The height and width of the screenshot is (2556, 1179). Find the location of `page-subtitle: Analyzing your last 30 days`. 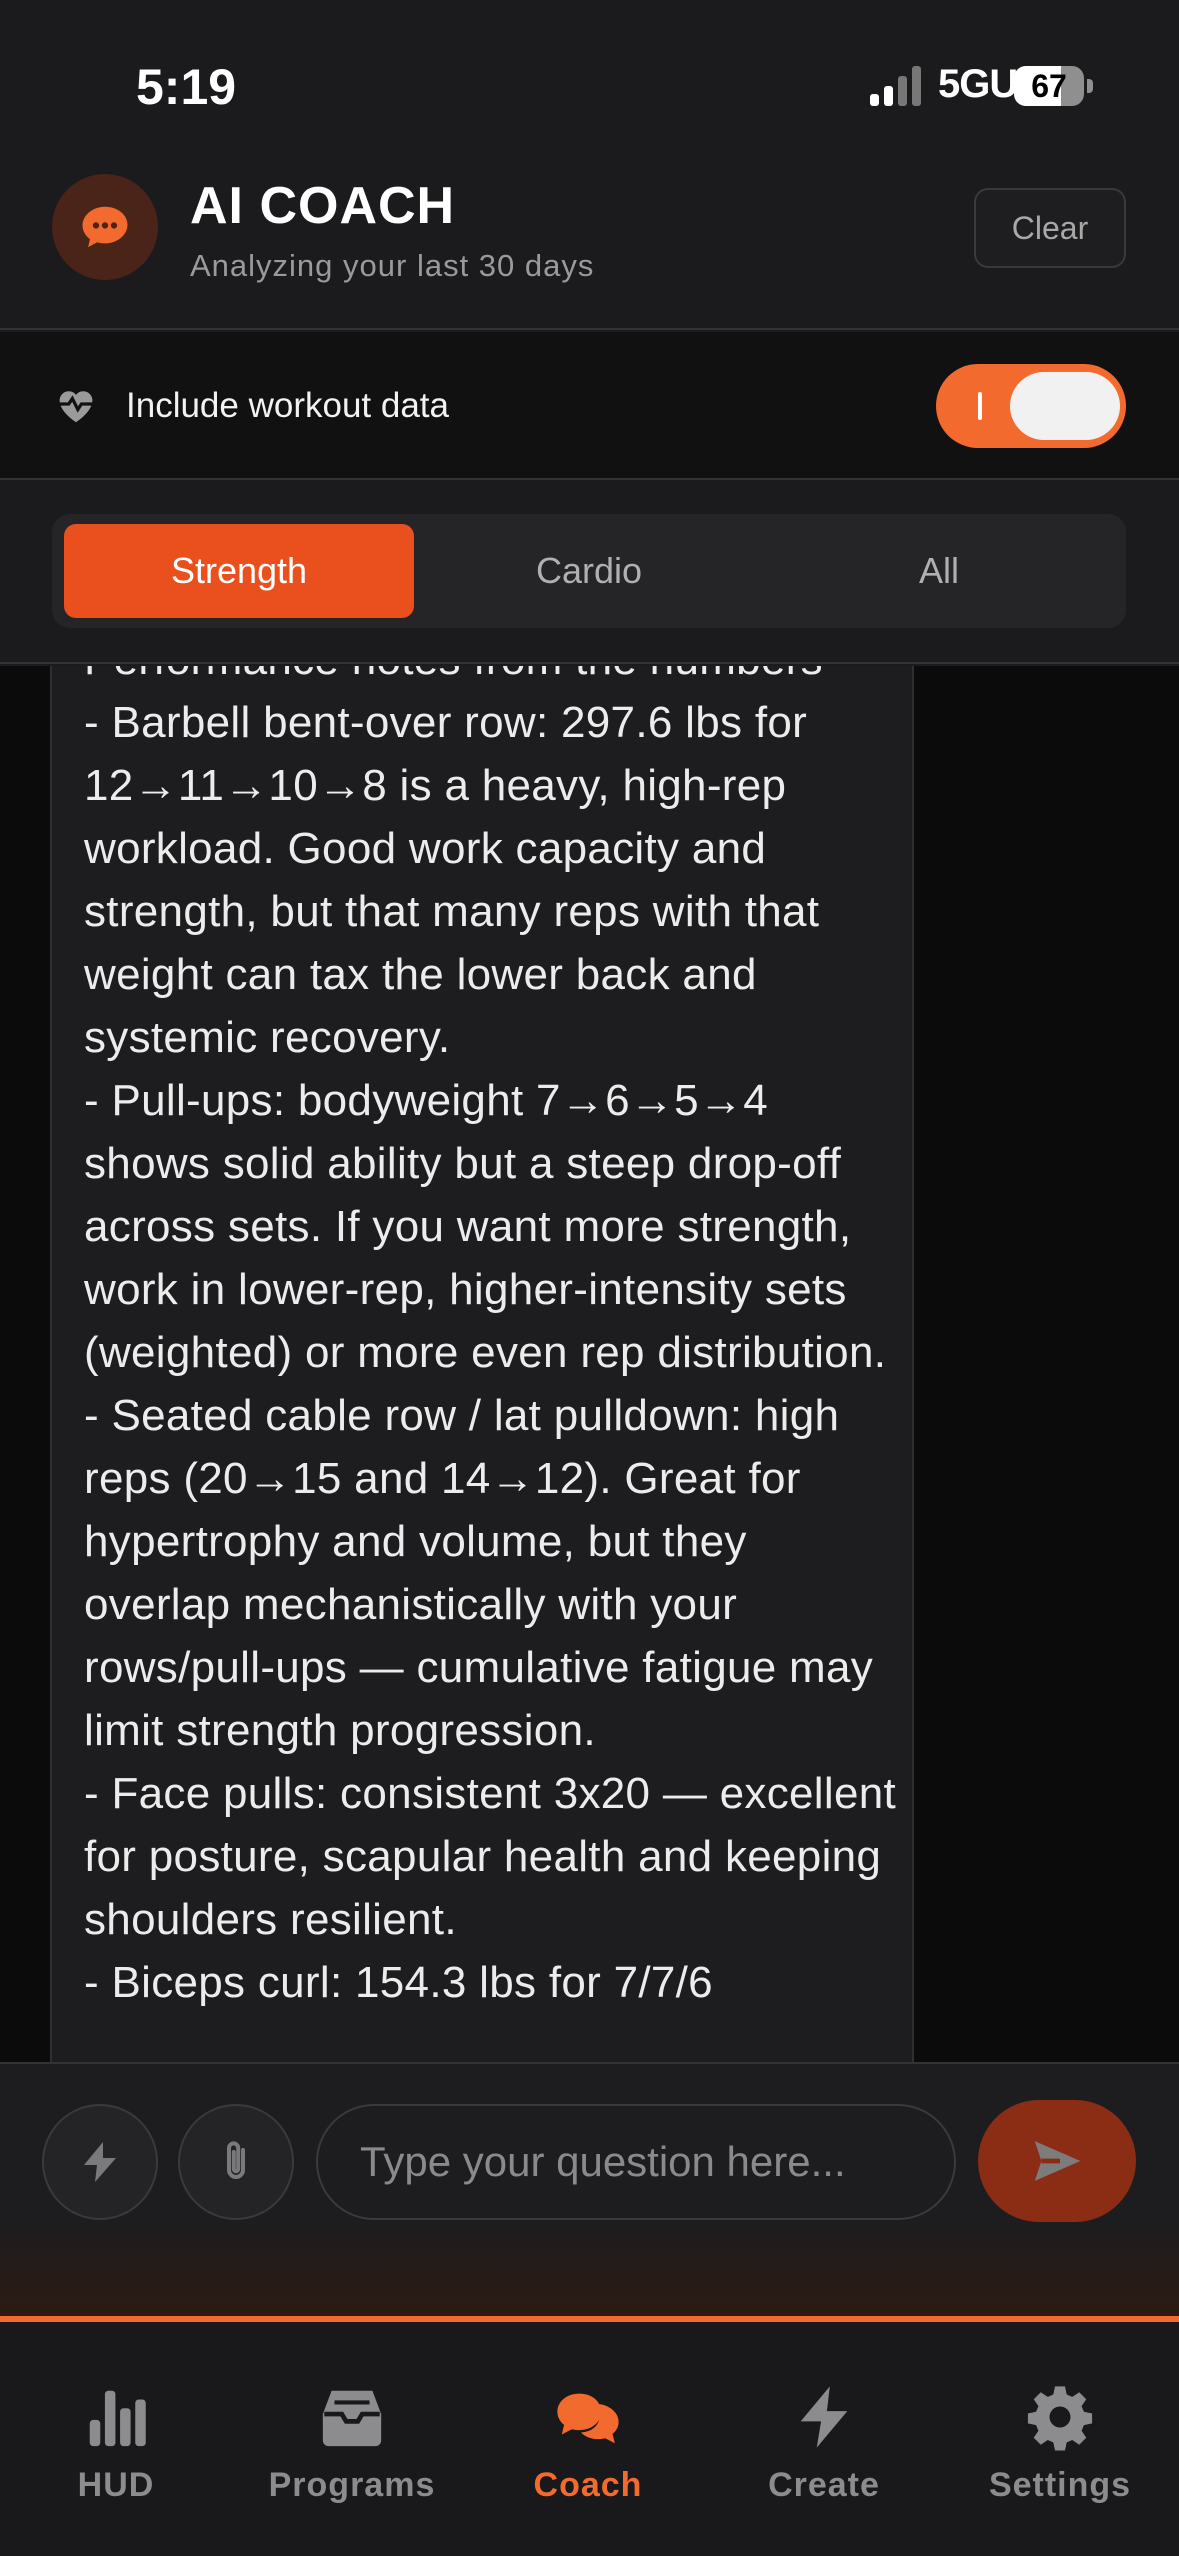

page-subtitle: Analyzing your last 30 days is located at coordinates (392, 265).